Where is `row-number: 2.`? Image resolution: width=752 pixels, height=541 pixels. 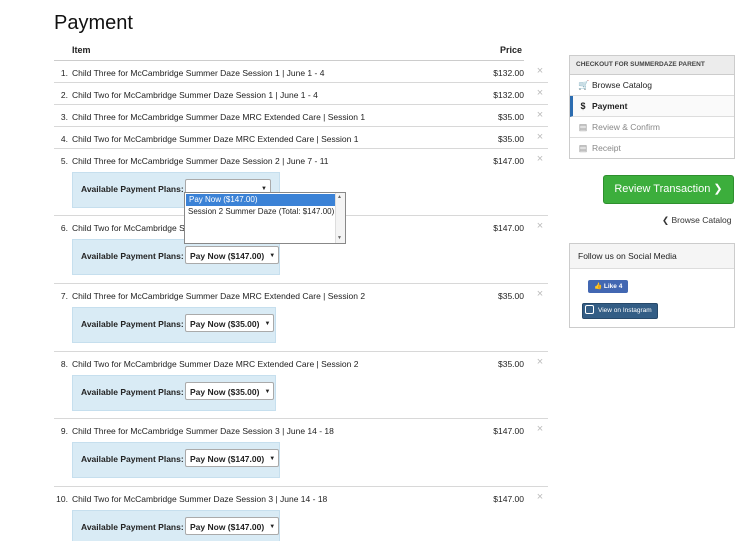 row-number: 2. is located at coordinates (64, 95).